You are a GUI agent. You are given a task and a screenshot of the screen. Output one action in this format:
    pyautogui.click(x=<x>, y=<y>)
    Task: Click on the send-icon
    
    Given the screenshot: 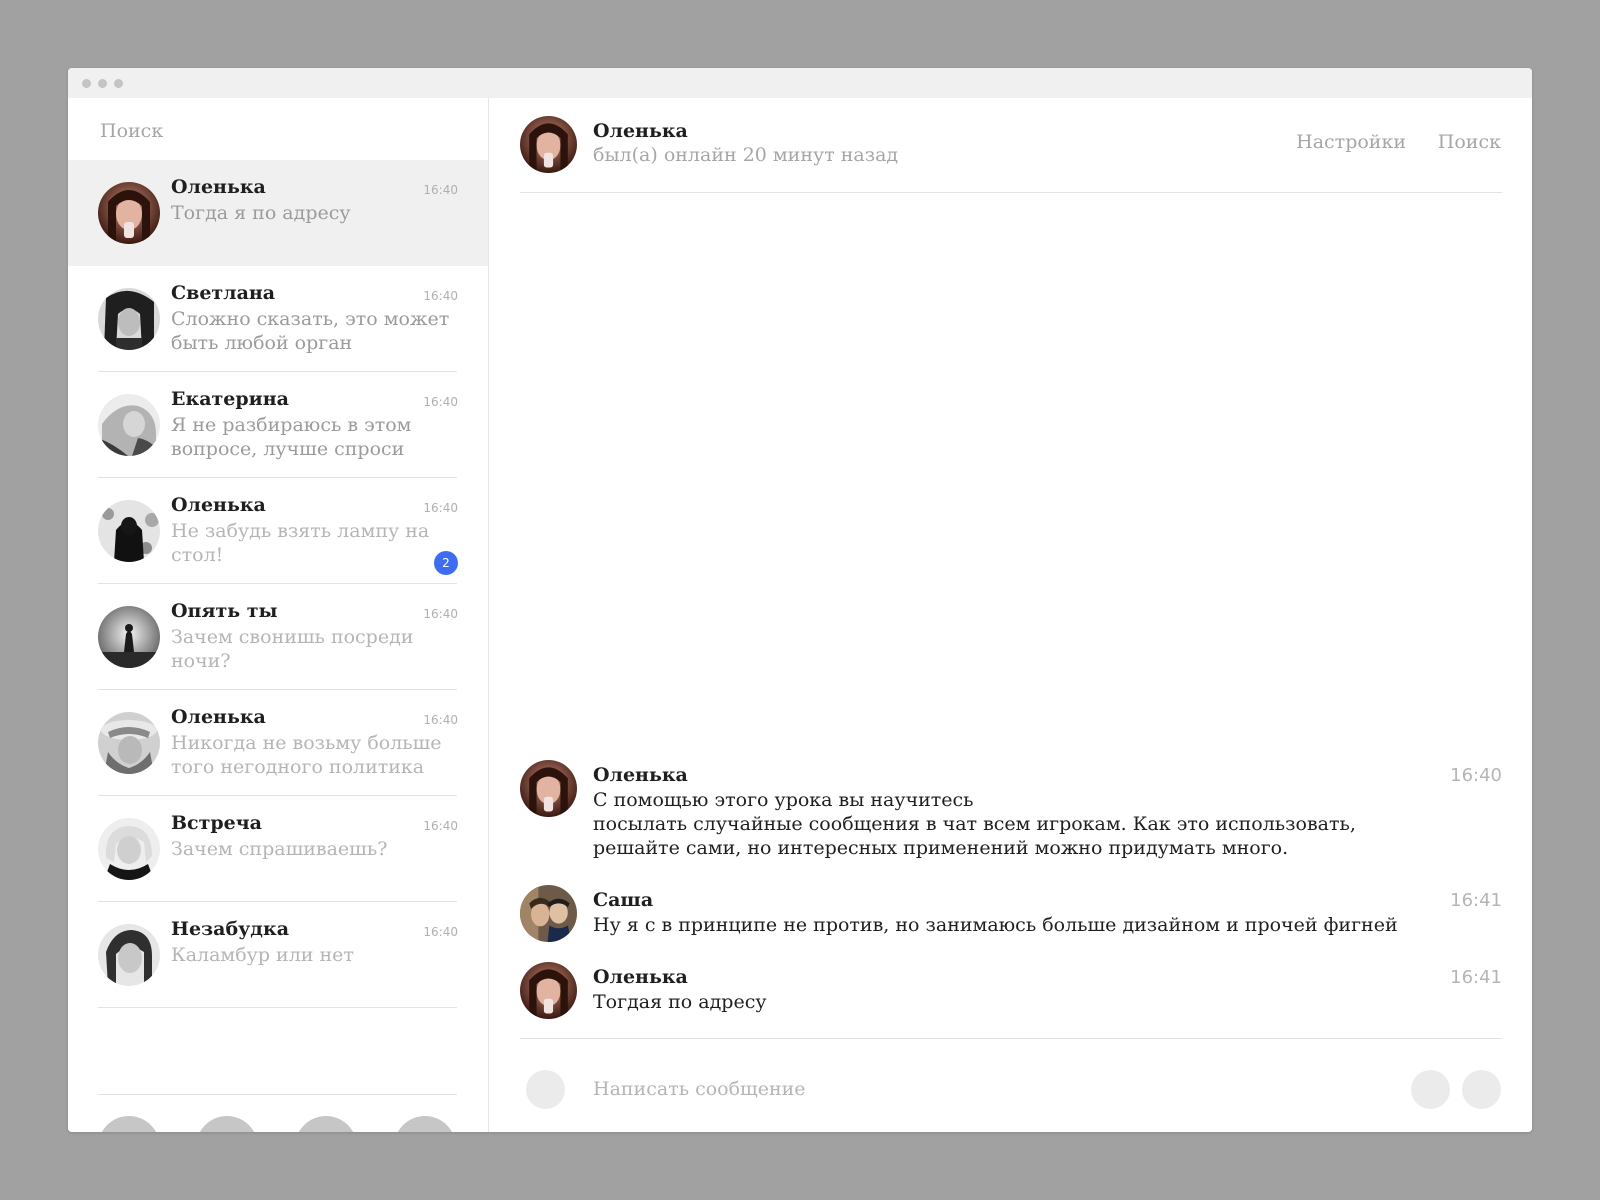 What is the action you would take?
    pyautogui.click(x=1481, y=1089)
    